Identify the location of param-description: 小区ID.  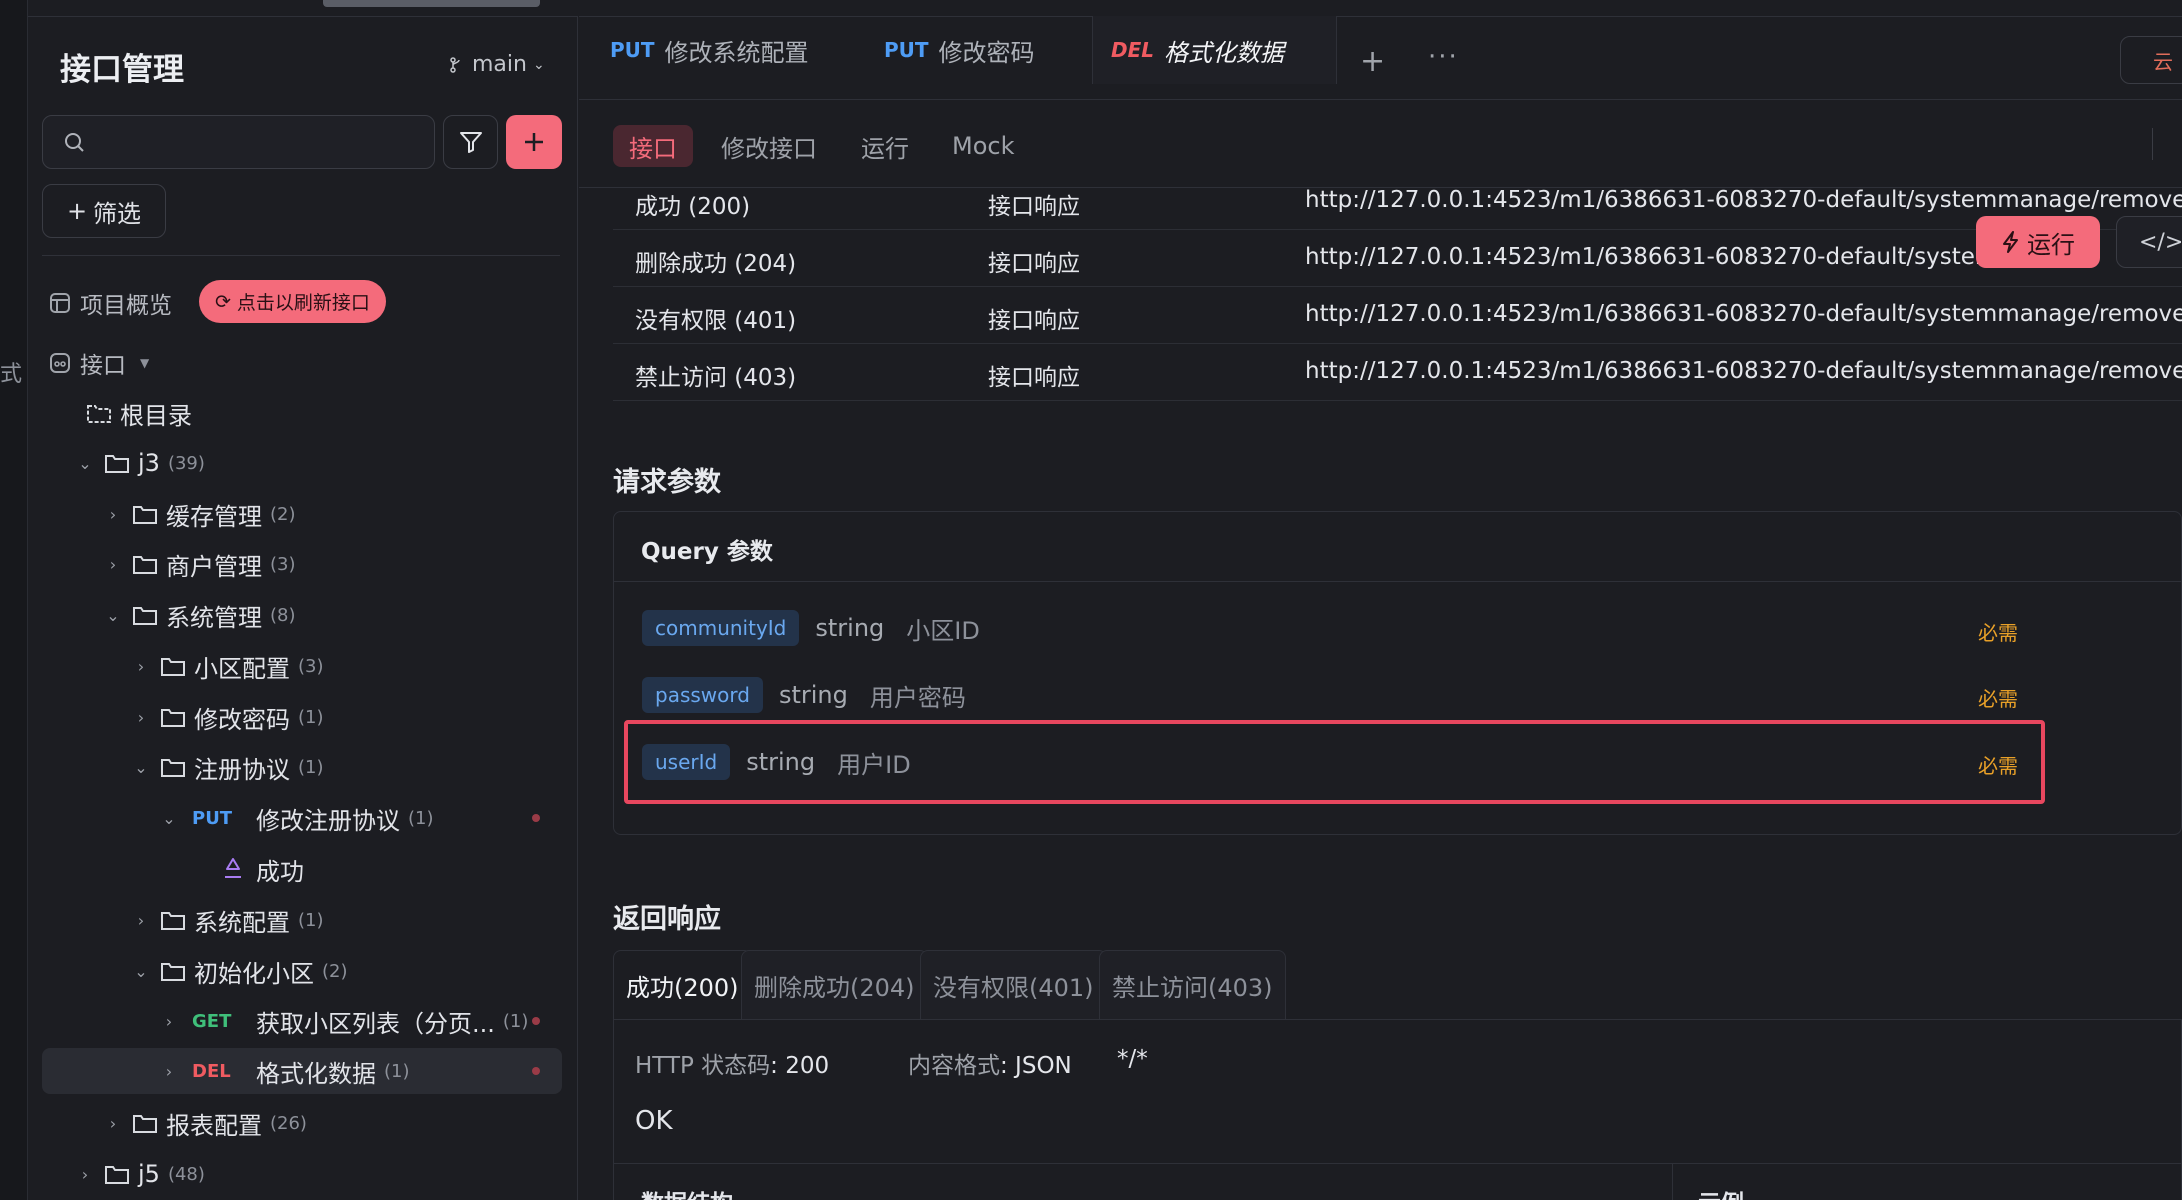
(943, 630).